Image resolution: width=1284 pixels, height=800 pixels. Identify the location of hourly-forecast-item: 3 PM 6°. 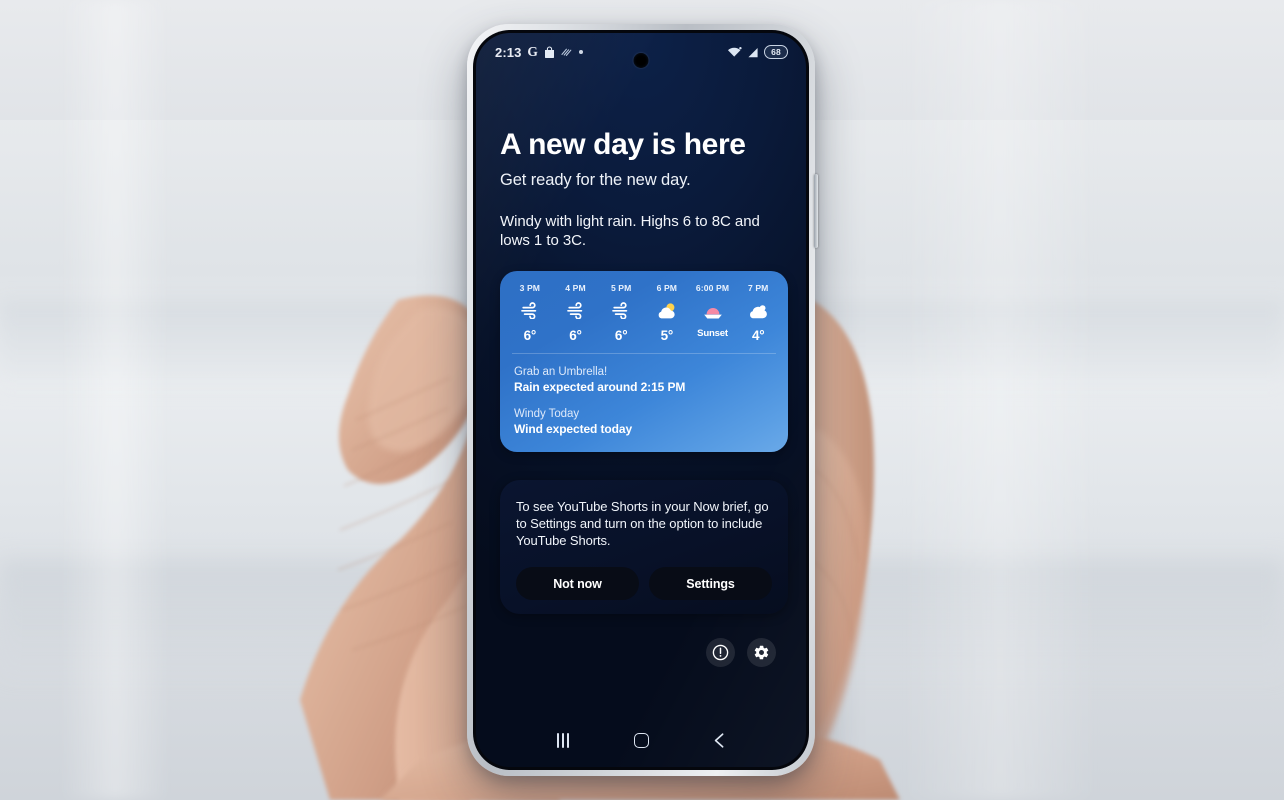
(530, 313).